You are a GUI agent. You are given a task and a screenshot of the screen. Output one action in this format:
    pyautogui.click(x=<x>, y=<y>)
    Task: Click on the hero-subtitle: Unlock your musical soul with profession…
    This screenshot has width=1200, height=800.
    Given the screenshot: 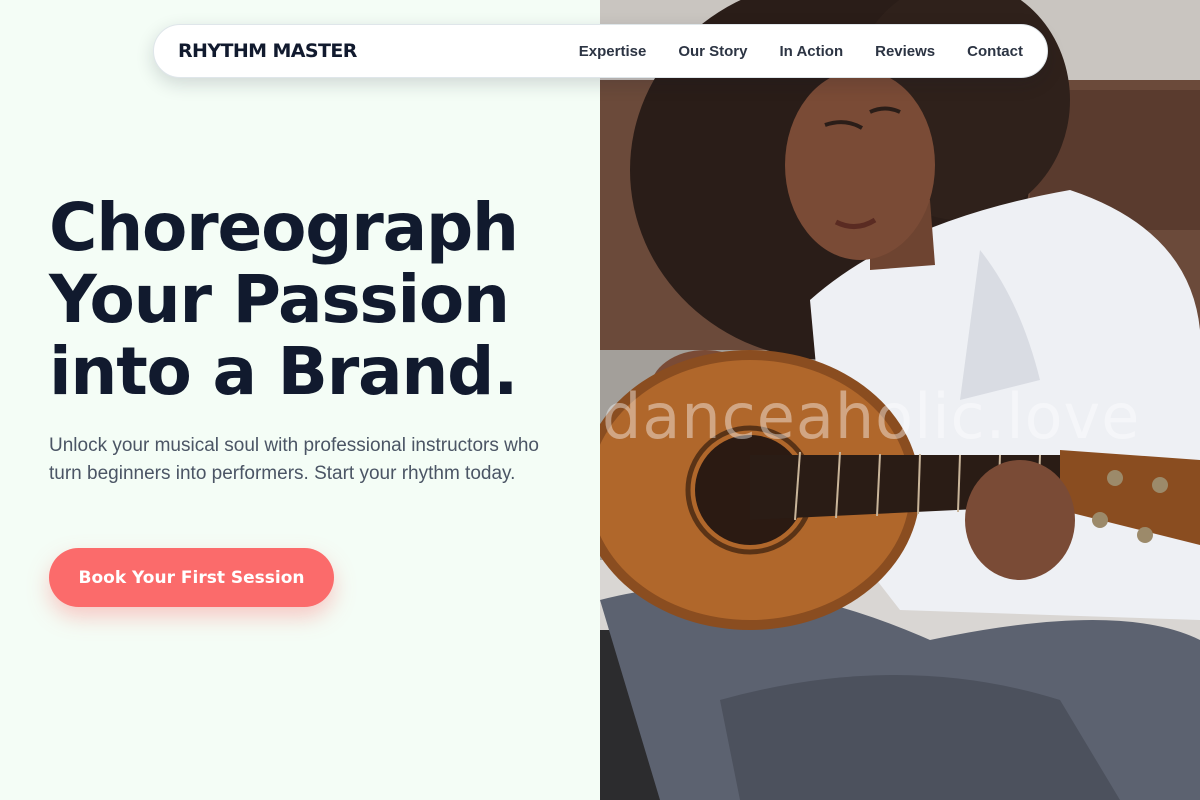 What is the action you would take?
    pyautogui.click(x=294, y=459)
    